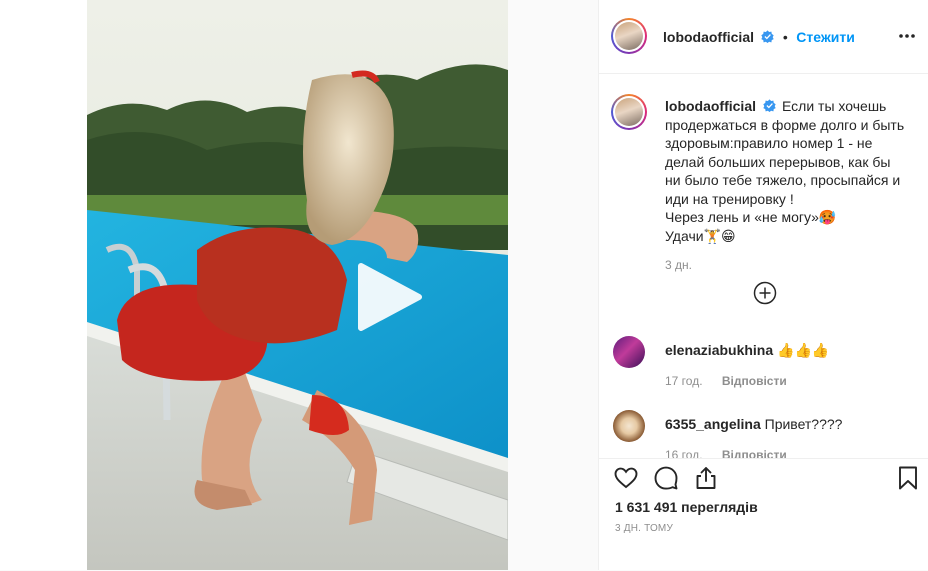 The image size is (928, 571). What do you see at coordinates (785, 124) in the screenshot?
I see `caption-line: продержаться в форме долго и быть` at bounding box center [785, 124].